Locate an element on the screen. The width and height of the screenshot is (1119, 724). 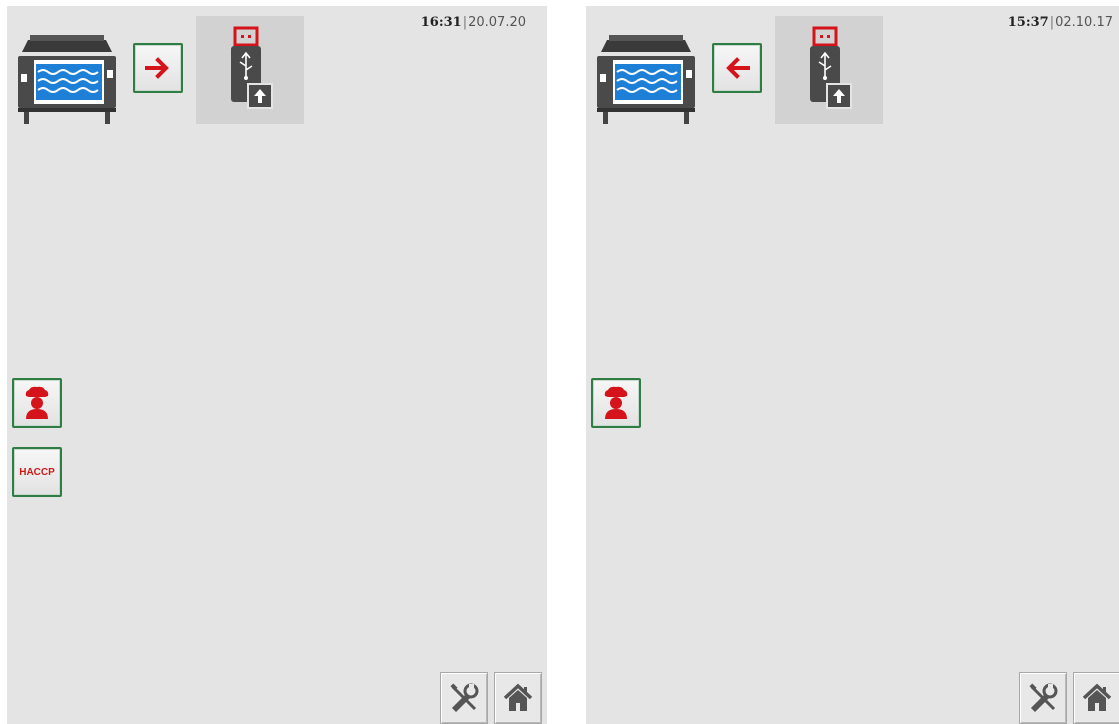
arrow-right-icon is located at coordinates (157, 68).